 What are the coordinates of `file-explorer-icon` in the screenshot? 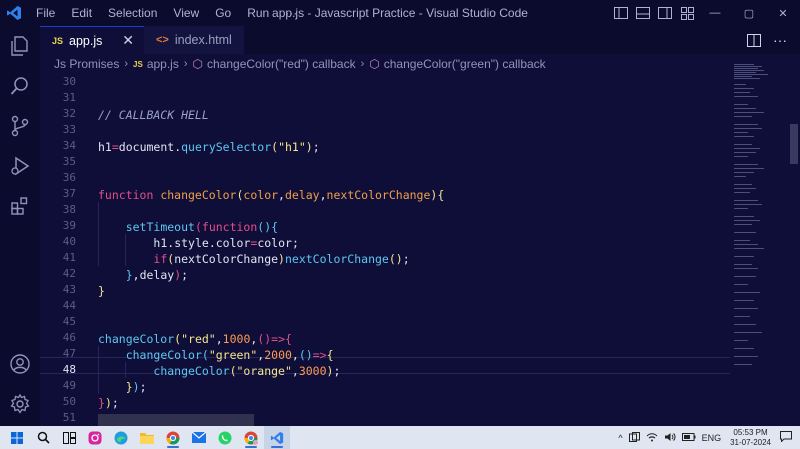 It's located at (147, 437).